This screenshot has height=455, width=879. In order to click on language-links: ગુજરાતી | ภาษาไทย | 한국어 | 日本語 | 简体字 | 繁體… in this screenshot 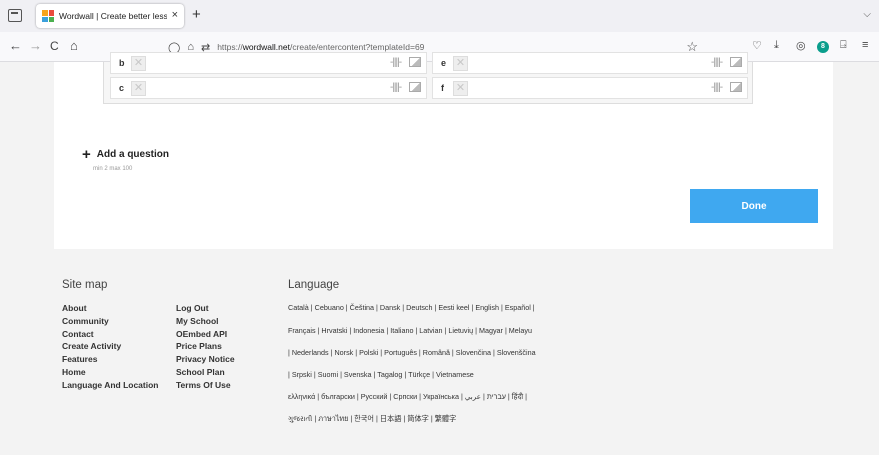, I will do `click(372, 419)`.